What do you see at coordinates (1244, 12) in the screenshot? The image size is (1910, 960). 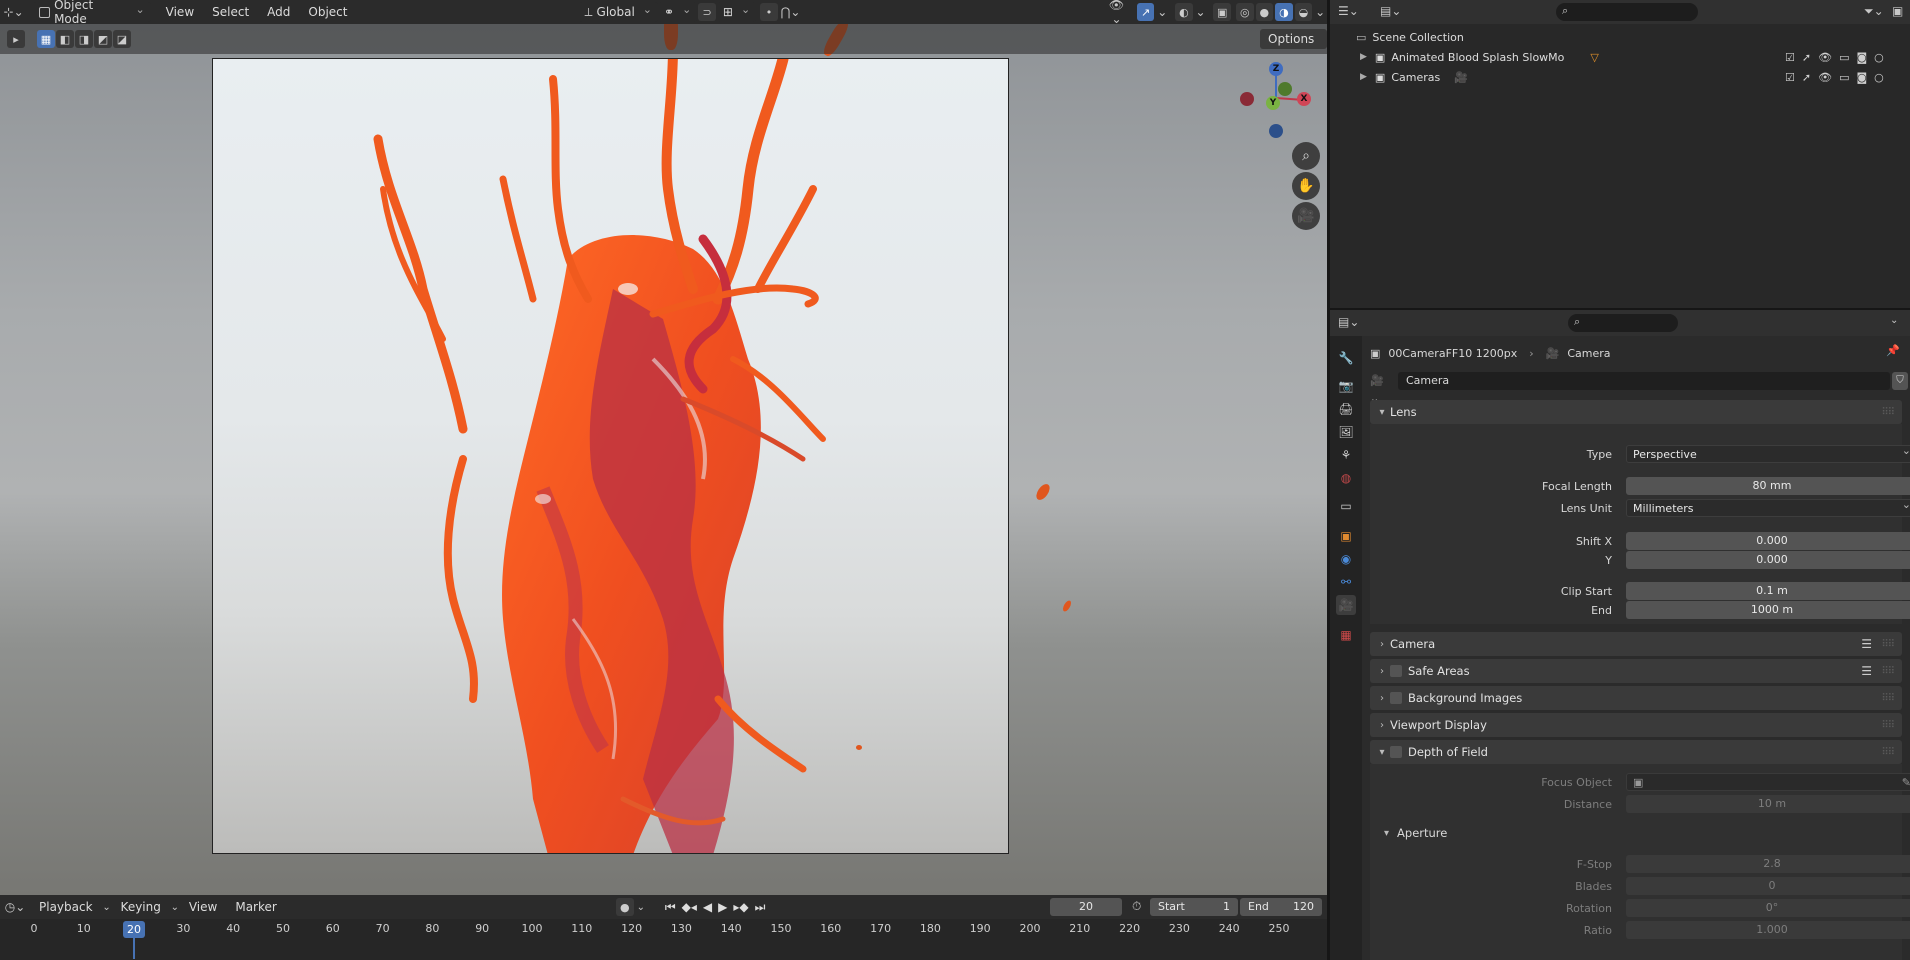 I see `shading-wireframe-icon: ◎` at bounding box center [1244, 12].